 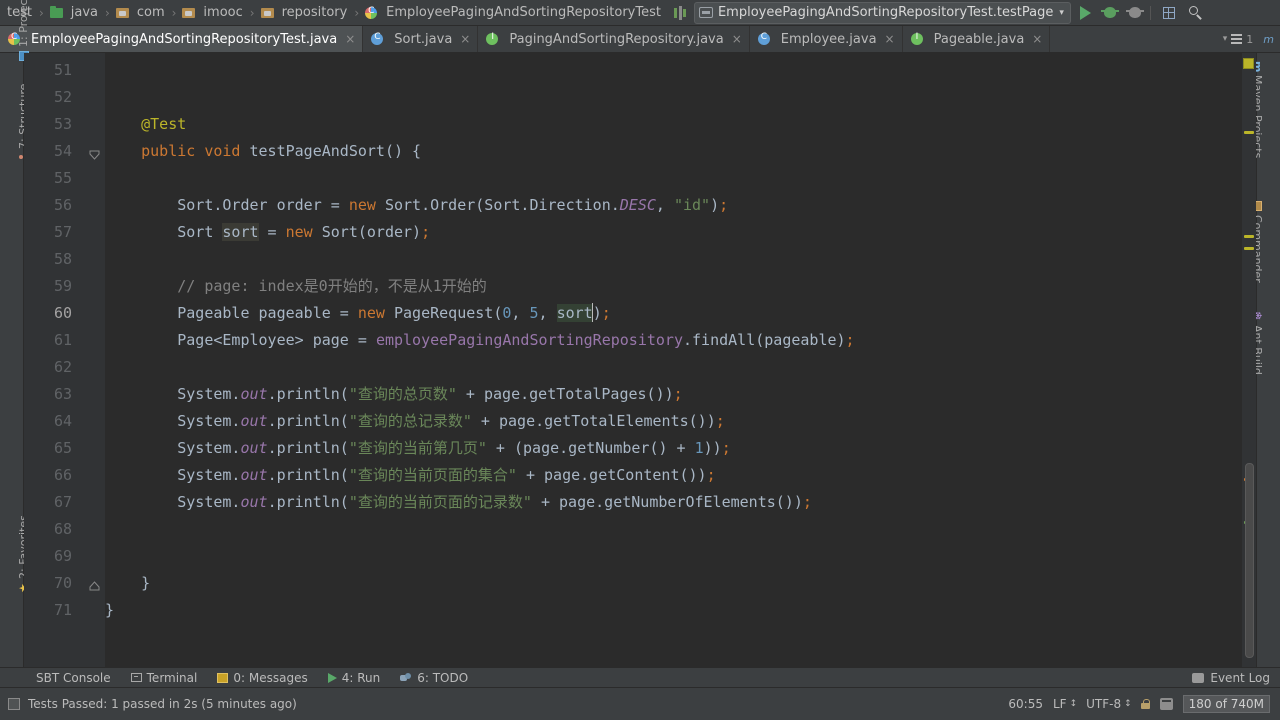 I want to click on sidebar-item-label: 1: Project, so click(x=23, y=23).